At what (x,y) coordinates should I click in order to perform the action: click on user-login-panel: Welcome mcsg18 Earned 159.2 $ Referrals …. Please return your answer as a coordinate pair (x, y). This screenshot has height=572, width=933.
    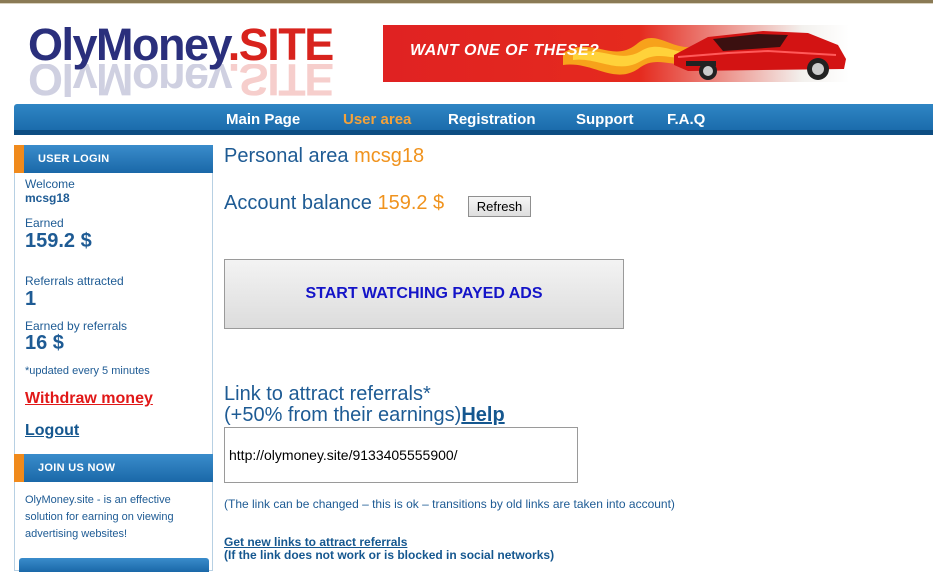
    Looking at the image, I should click on (113, 314).